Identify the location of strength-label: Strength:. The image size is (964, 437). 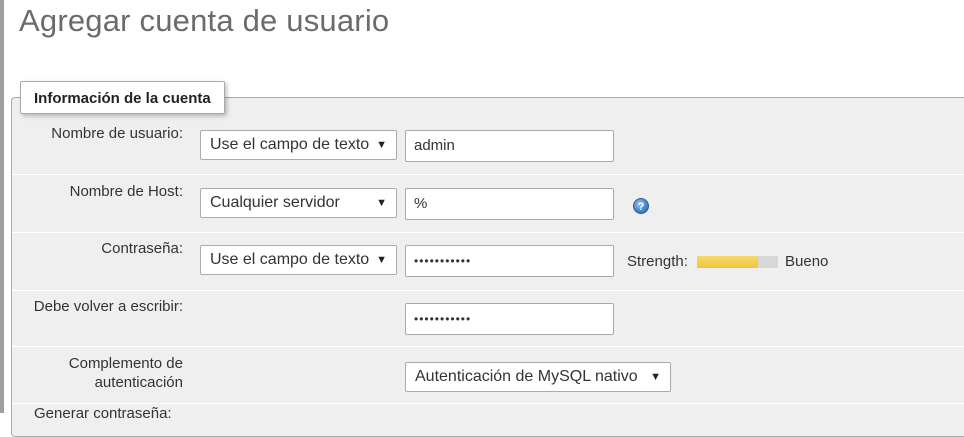
(657, 261).